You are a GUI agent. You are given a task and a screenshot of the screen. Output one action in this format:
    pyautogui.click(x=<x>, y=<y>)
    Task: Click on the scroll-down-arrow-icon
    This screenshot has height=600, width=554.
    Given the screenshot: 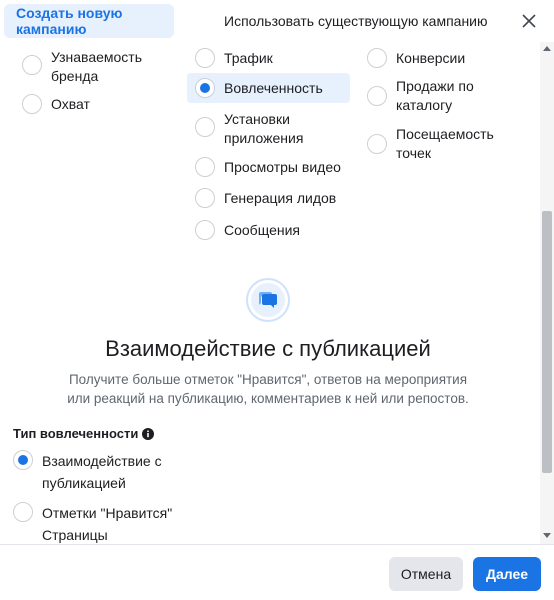 What is the action you would take?
    pyautogui.click(x=547, y=535)
    